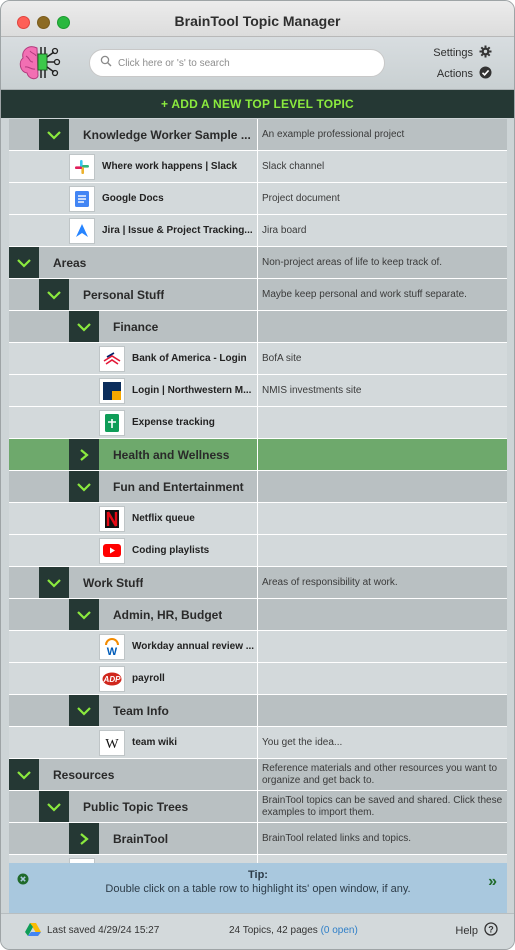 This screenshot has height=950, width=515. What do you see at coordinates (39, 63) in the screenshot?
I see `braintool-logo-icon` at bounding box center [39, 63].